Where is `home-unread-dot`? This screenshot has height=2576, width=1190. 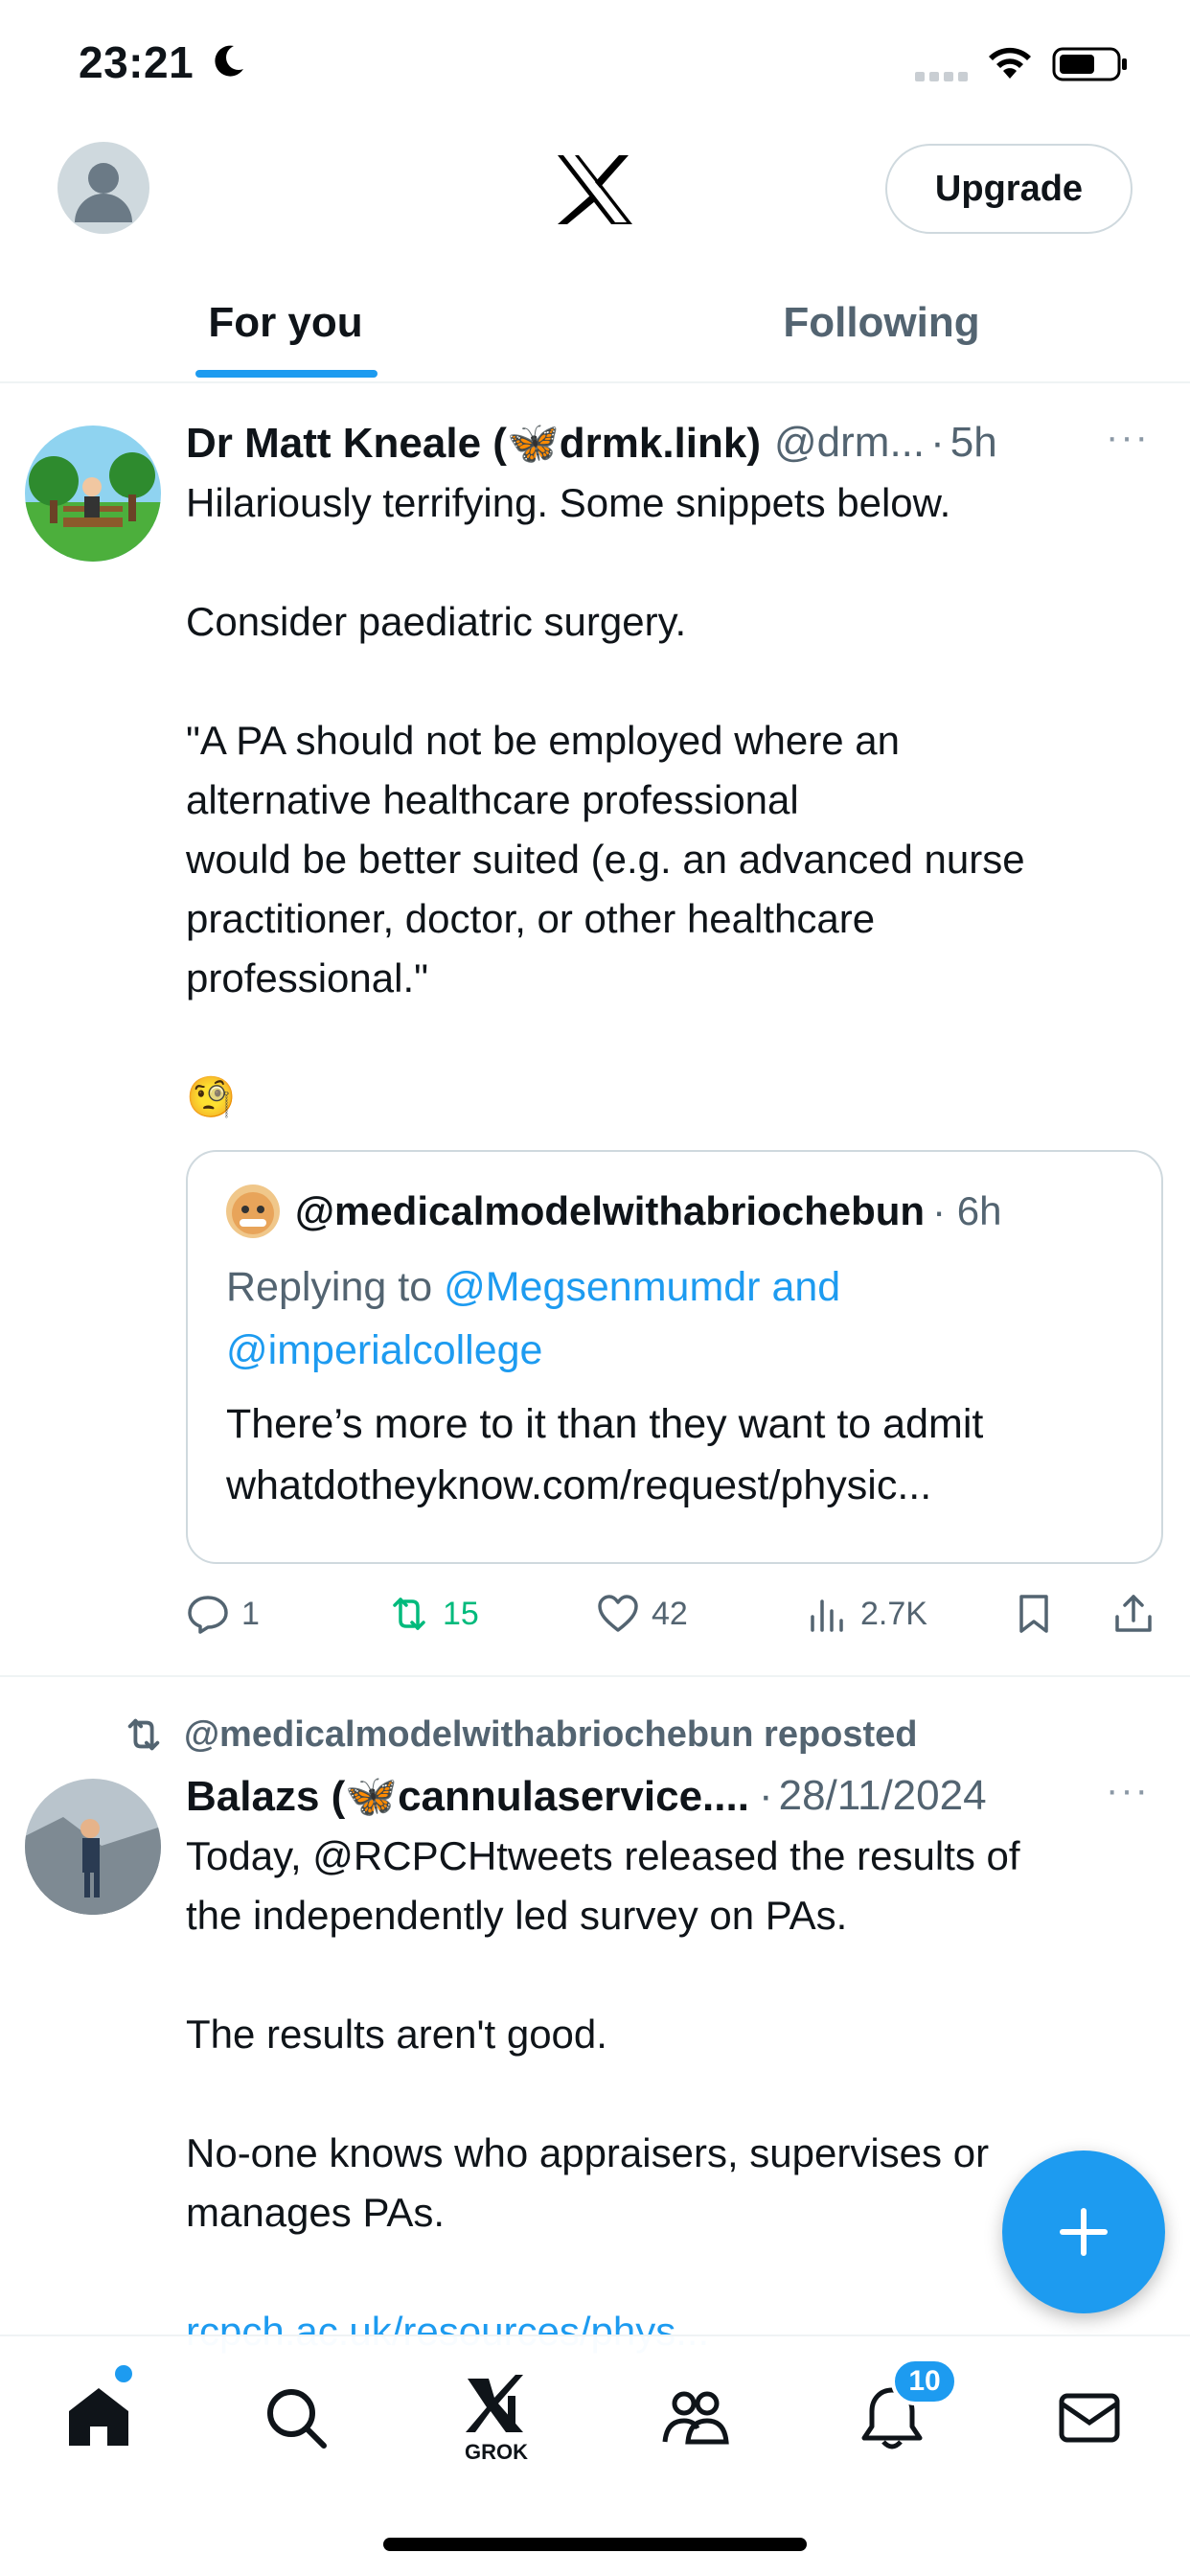
home-unread-dot is located at coordinates (124, 2373).